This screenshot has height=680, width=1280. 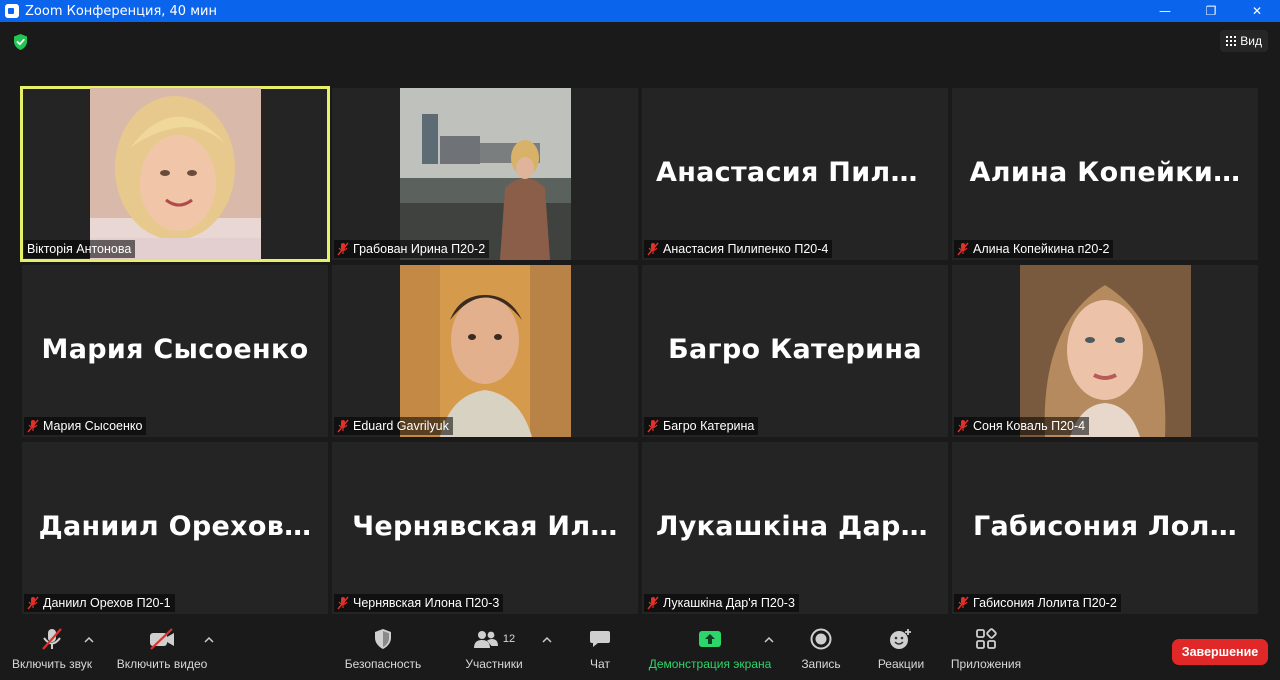 What do you see at coordinates (80, 249) in the screenshot?
I see `participant-label: Вікторія Антонова` at bounding box center [80, 249].